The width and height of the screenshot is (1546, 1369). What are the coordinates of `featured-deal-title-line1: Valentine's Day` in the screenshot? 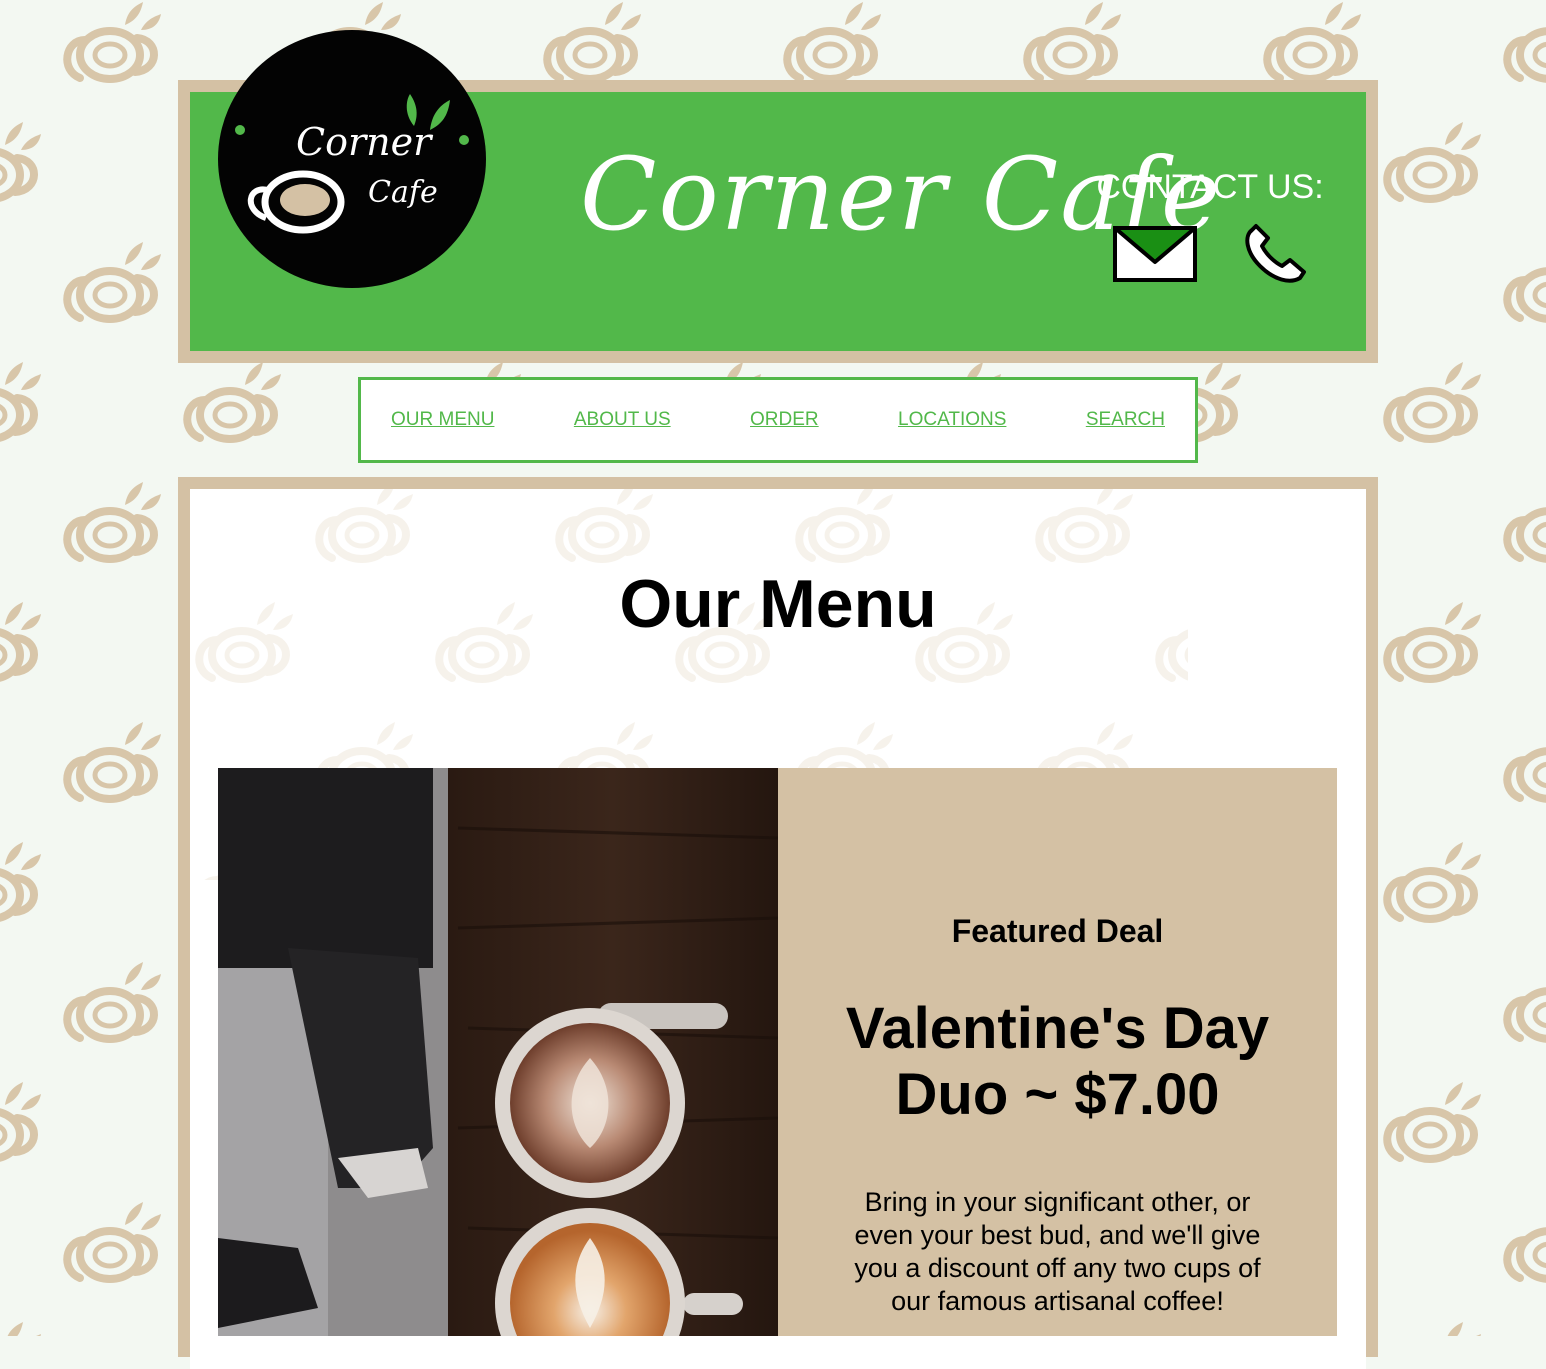 It's located at (1057, 1028).